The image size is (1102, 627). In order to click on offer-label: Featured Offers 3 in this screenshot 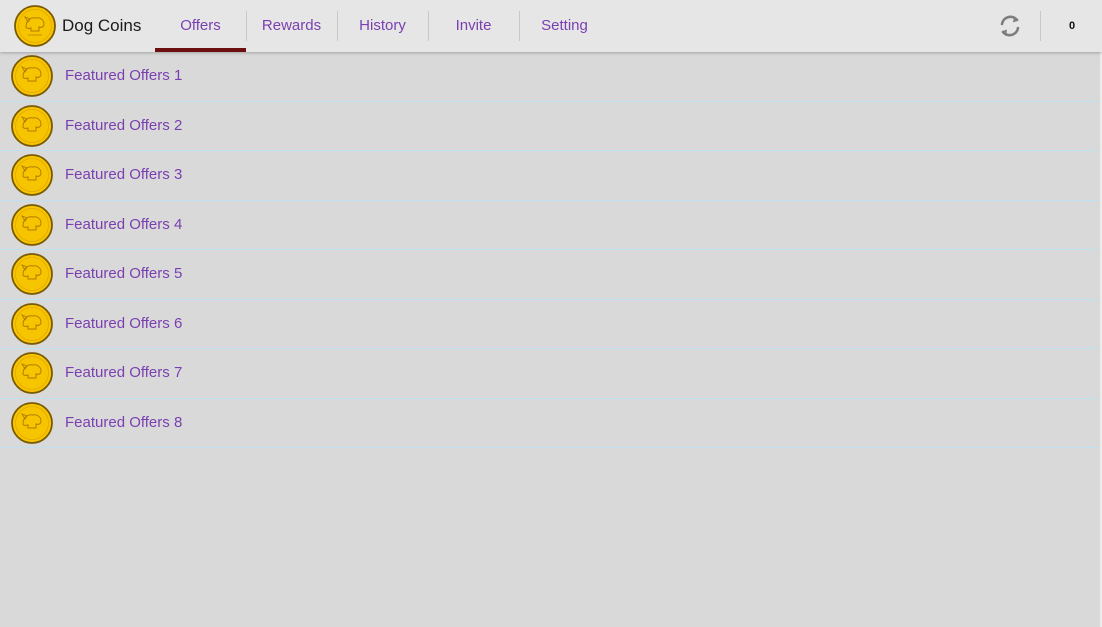, I will do `click(124, 174)`.